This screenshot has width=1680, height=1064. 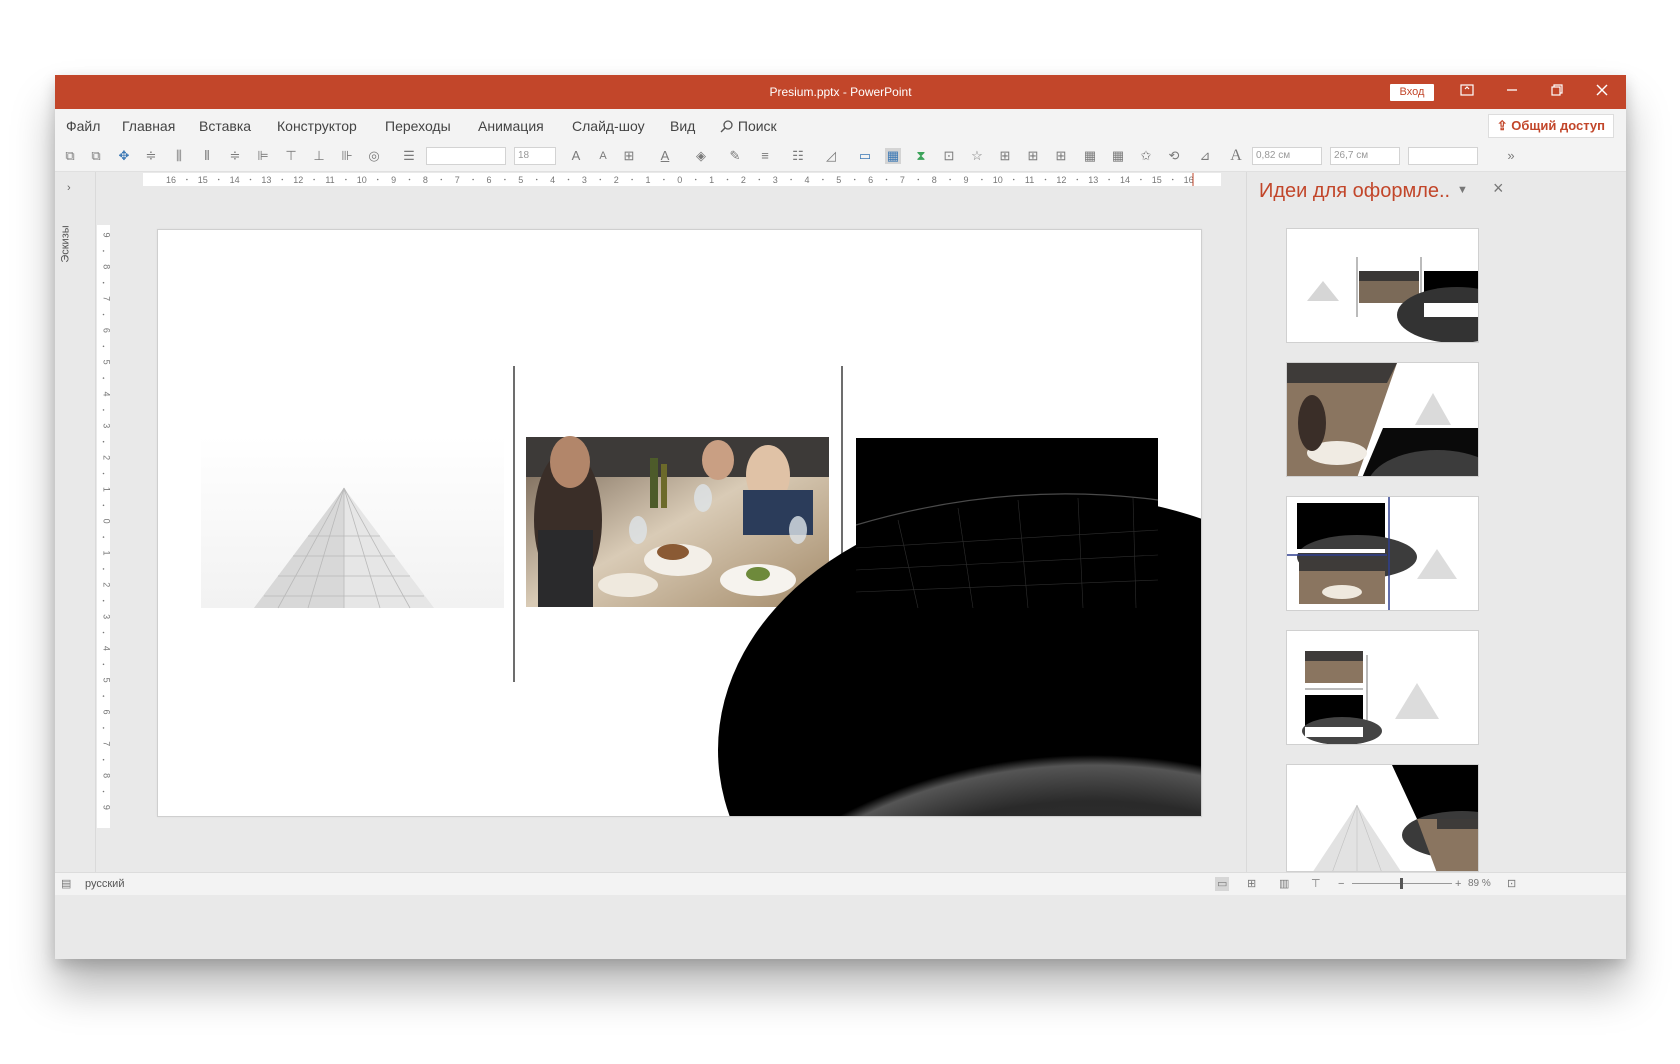 I want to click on line-weight-icon: ≡, so click(x=765, y=156).